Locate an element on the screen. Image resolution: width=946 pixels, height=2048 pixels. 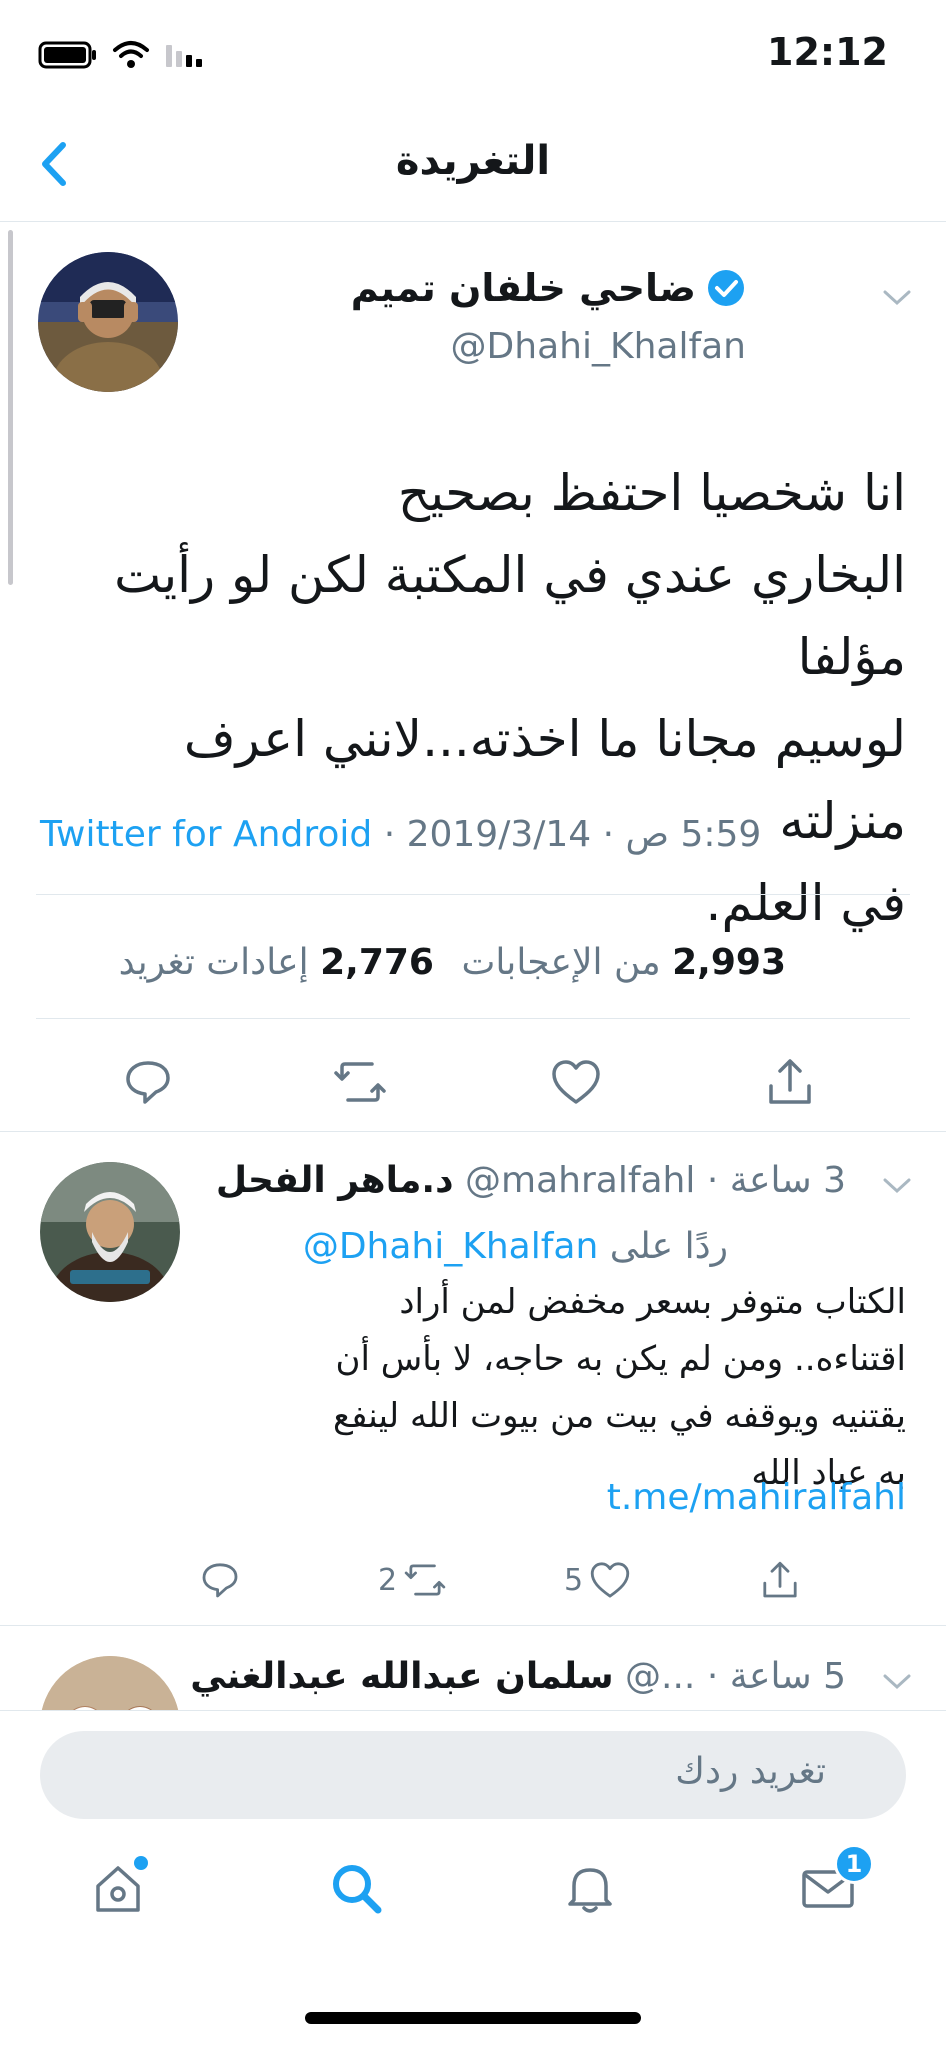
next-reply-time: 5 ساعة is located at coordinates (787, 1676).